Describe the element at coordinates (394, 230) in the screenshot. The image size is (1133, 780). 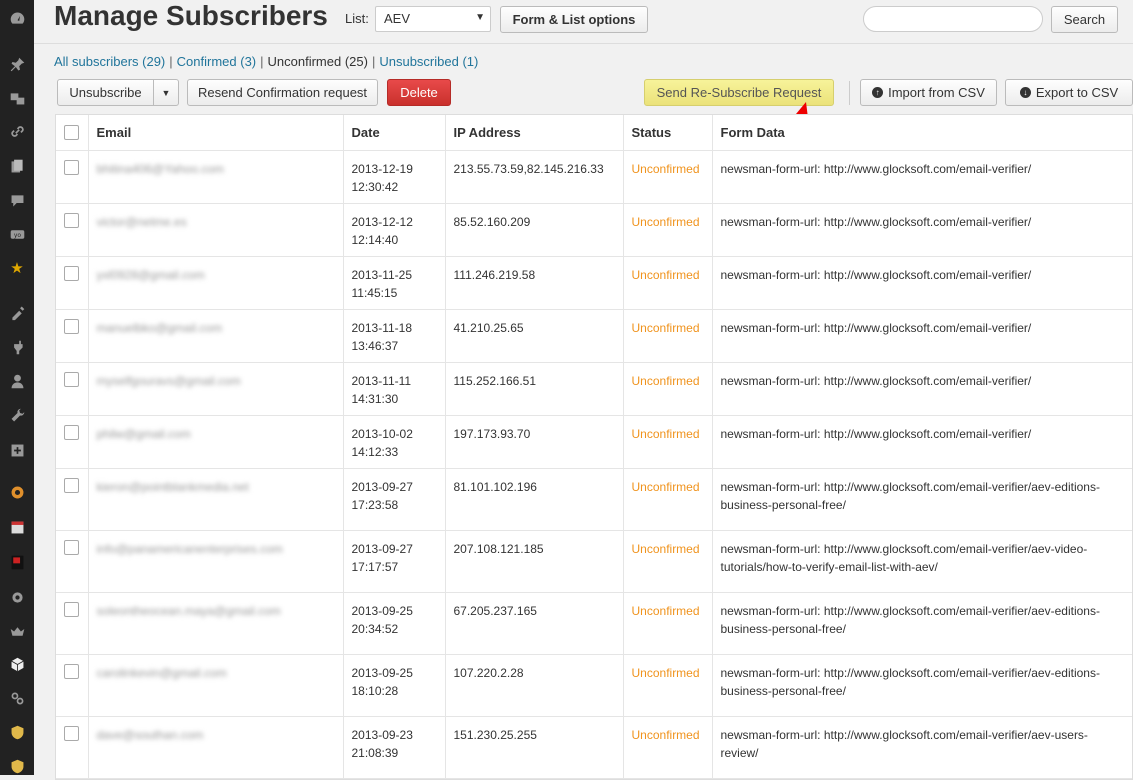
I see `date-cell: 2013-12-12 12:14:40` at that location.